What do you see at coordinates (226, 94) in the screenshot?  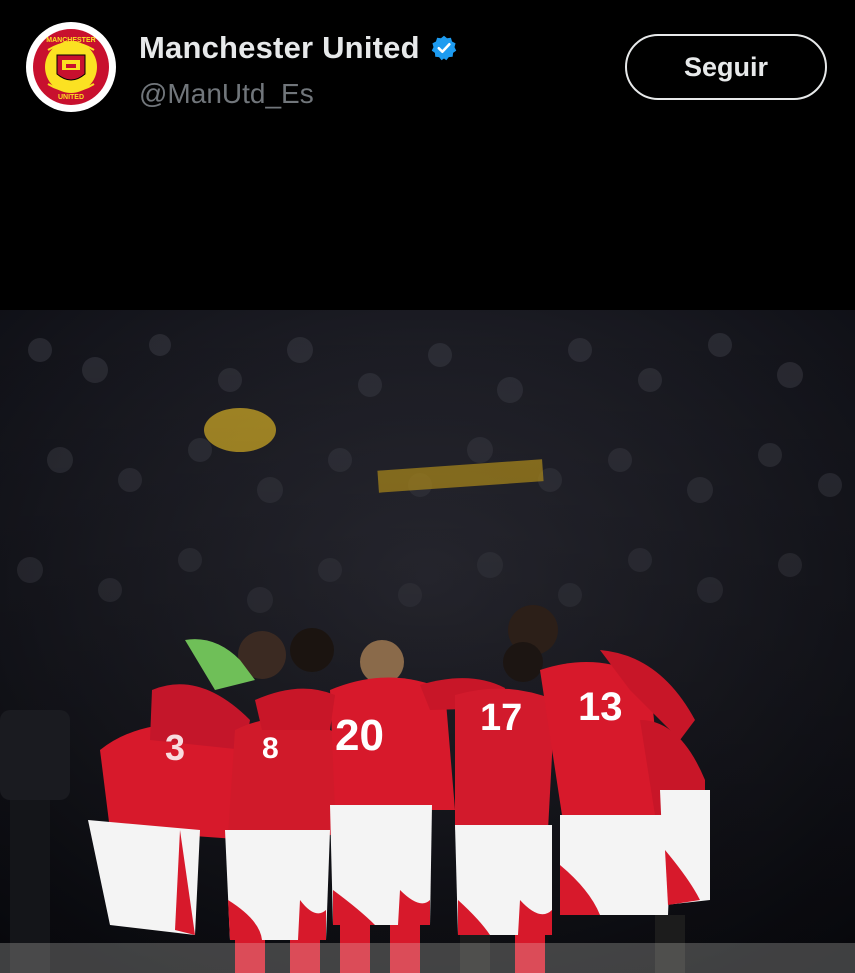 I see `account-handle: @ManUtd_Es` at bounding box center [226, 94].